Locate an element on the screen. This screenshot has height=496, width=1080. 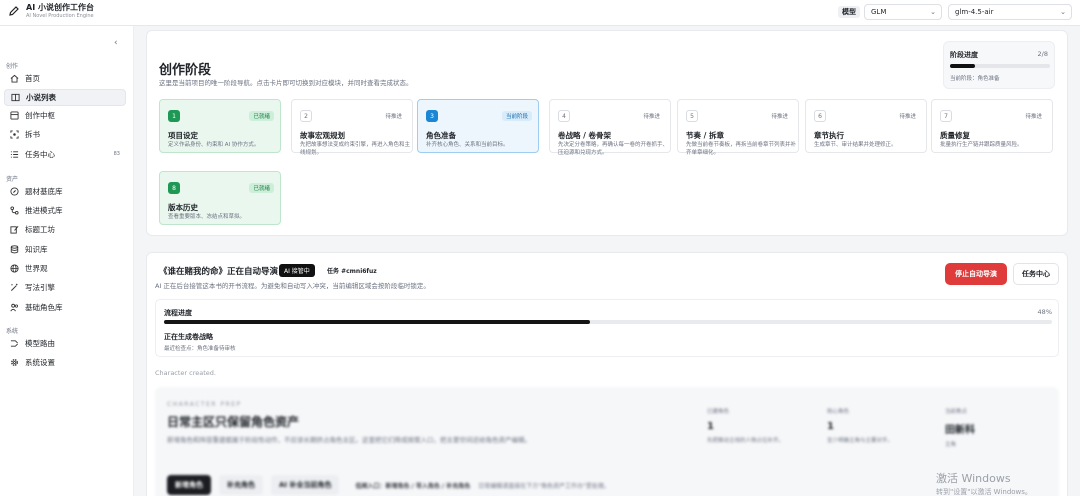
sidebar-item-label: 题材基底库 is located at coordinates (44, 191).